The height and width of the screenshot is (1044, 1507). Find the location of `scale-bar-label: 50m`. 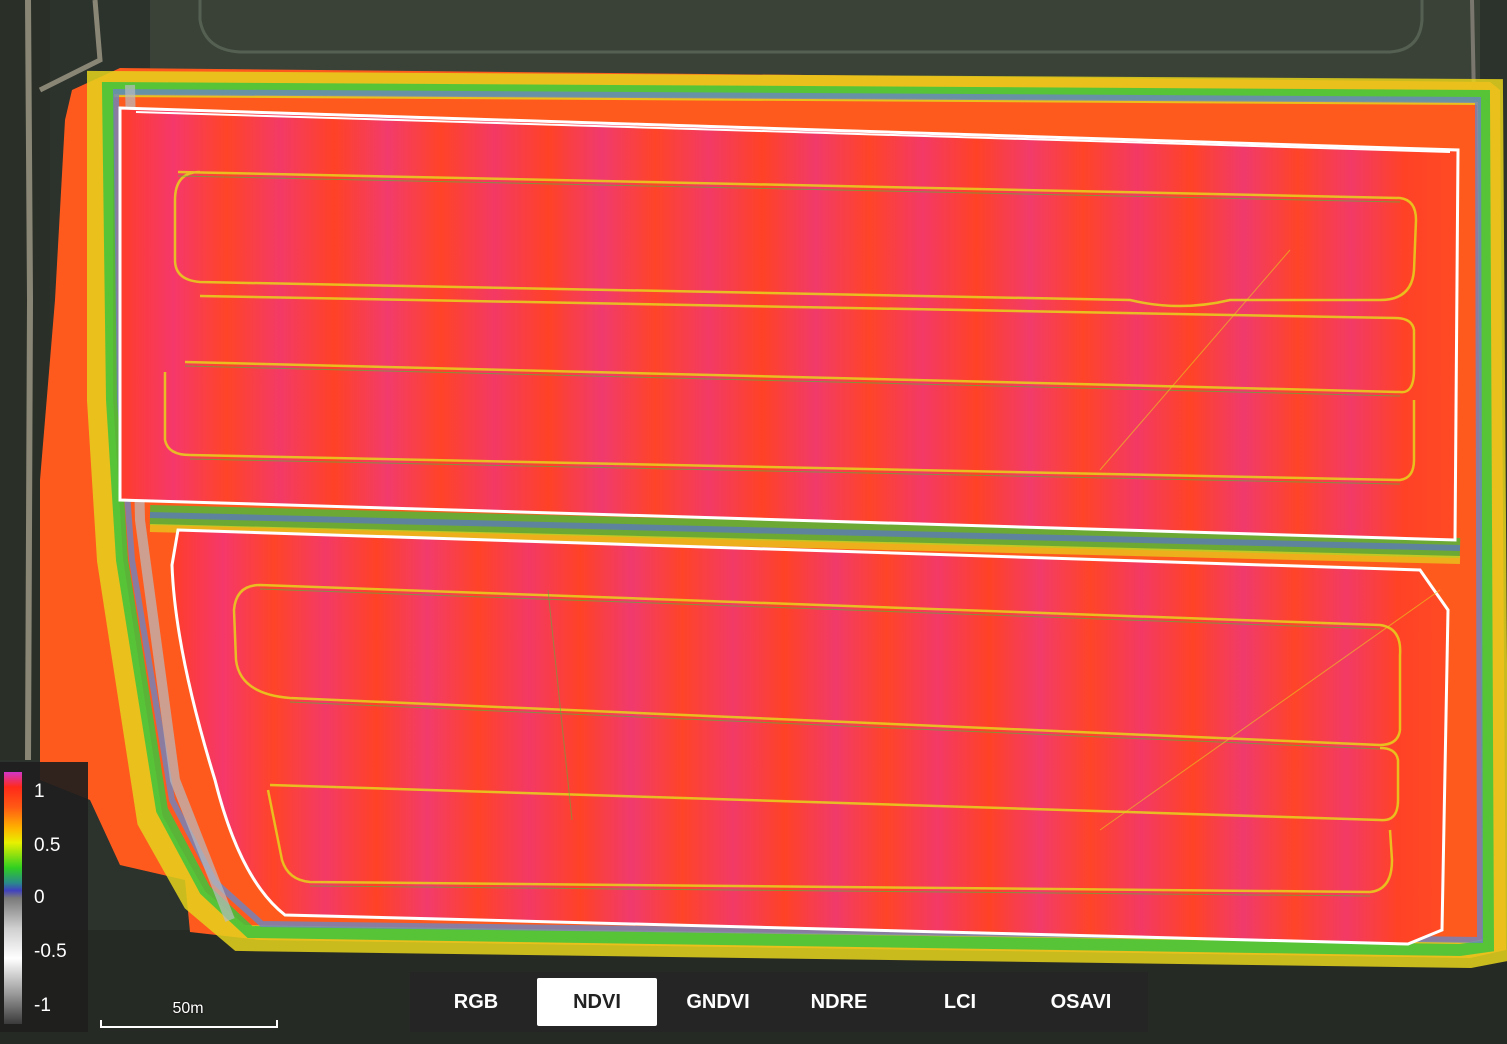

scale-bar-label: 50m is located at coordinates (188, 1008).